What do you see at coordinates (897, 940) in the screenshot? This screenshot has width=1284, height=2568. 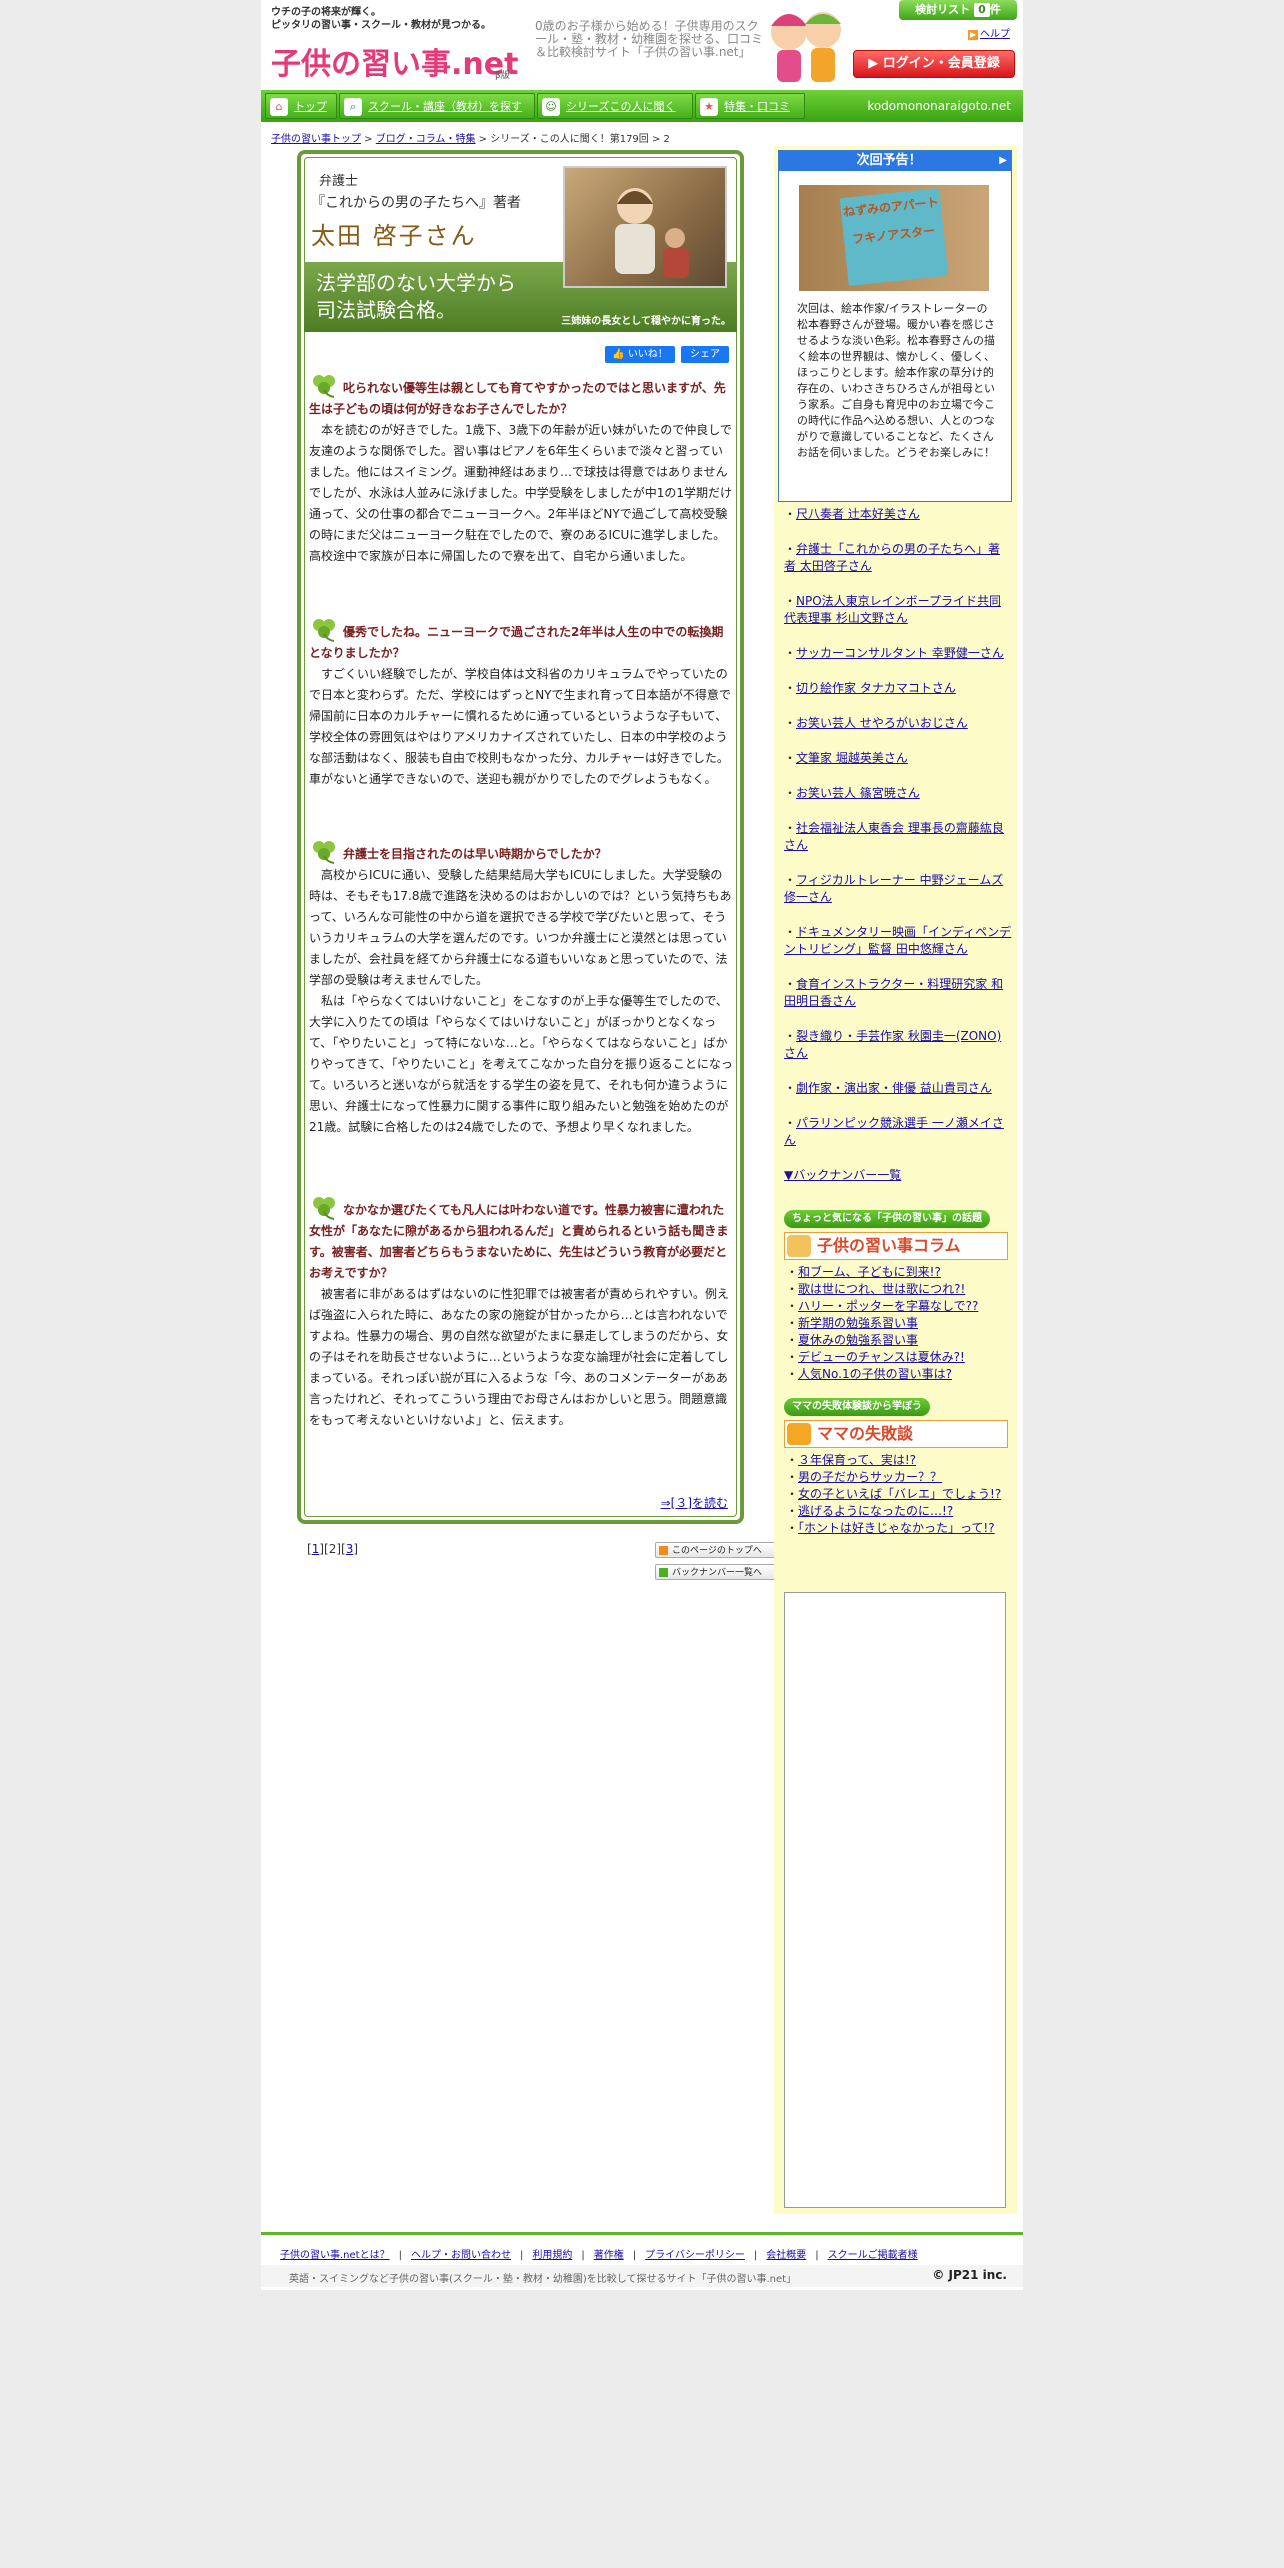 I see `series-link: ドキュメンタリー映画「インディペンデントリビング」監督 田中悠輝さん` at bounding box center [897, 940].